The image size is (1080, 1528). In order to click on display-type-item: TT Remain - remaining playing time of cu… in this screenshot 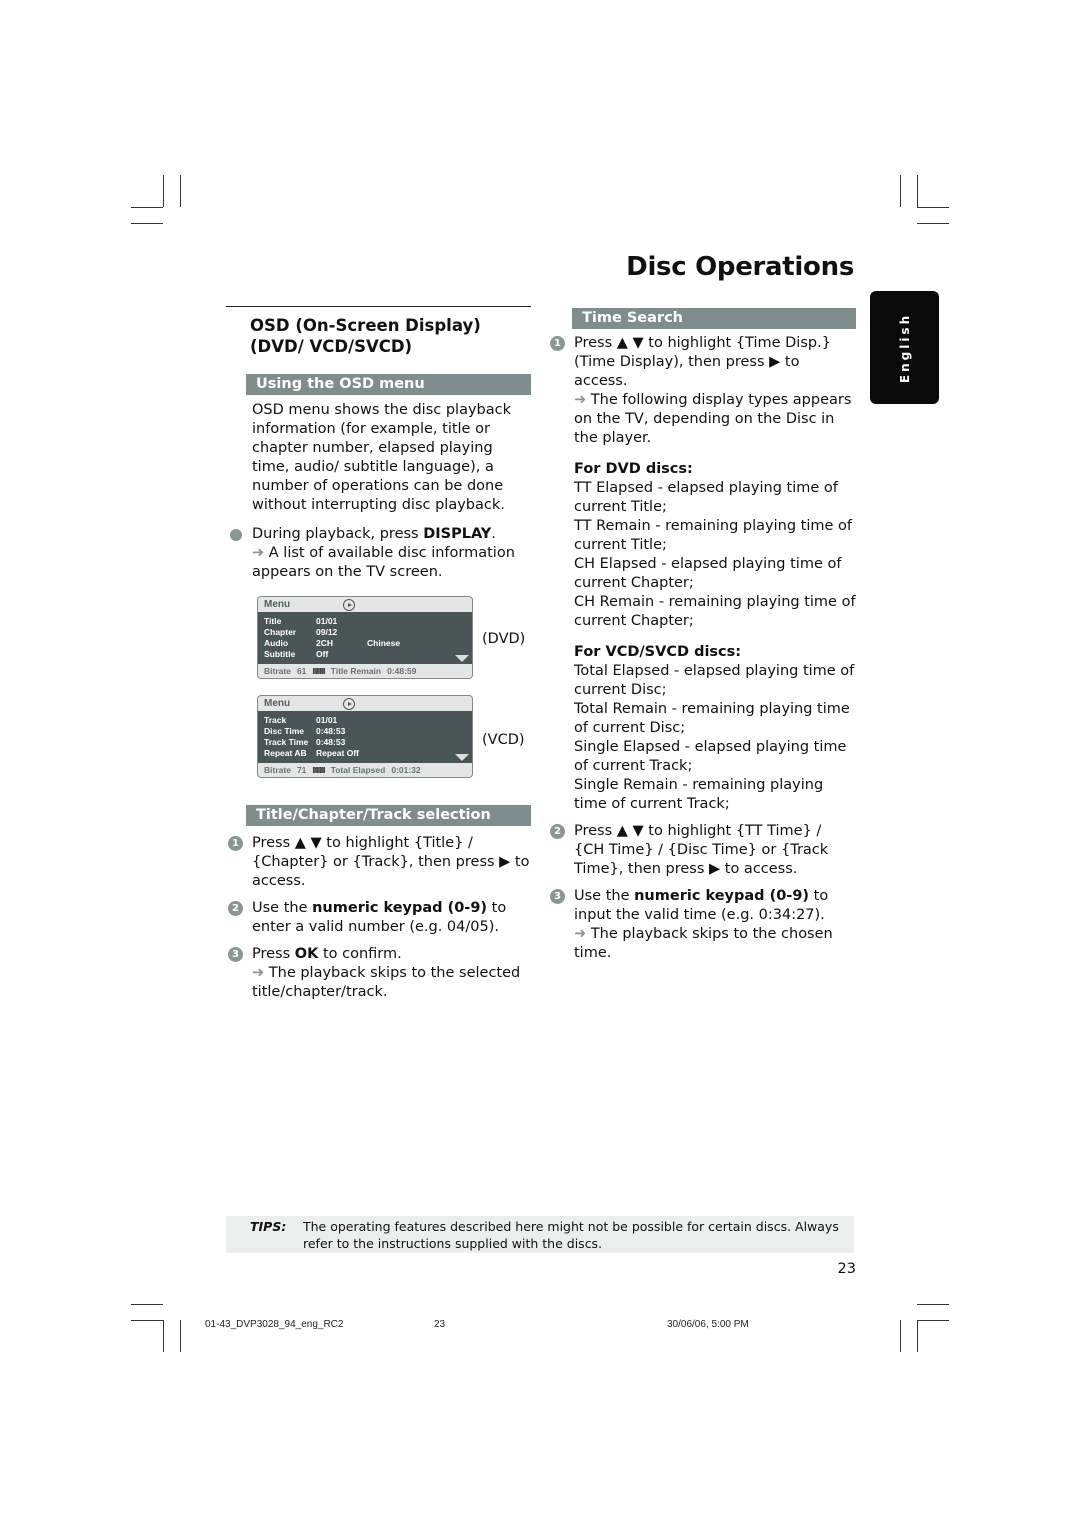, I will do `click(713, 535)`.